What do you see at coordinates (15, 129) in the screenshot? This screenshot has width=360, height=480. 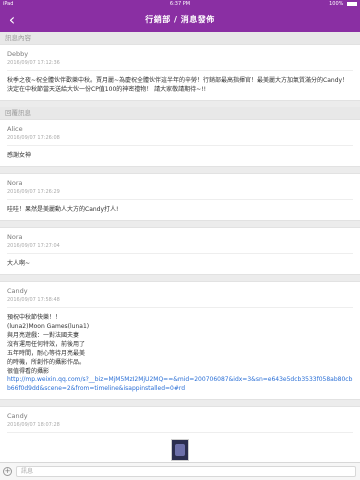 I see `reply-author: Alice` at bounding box center [15, 129].